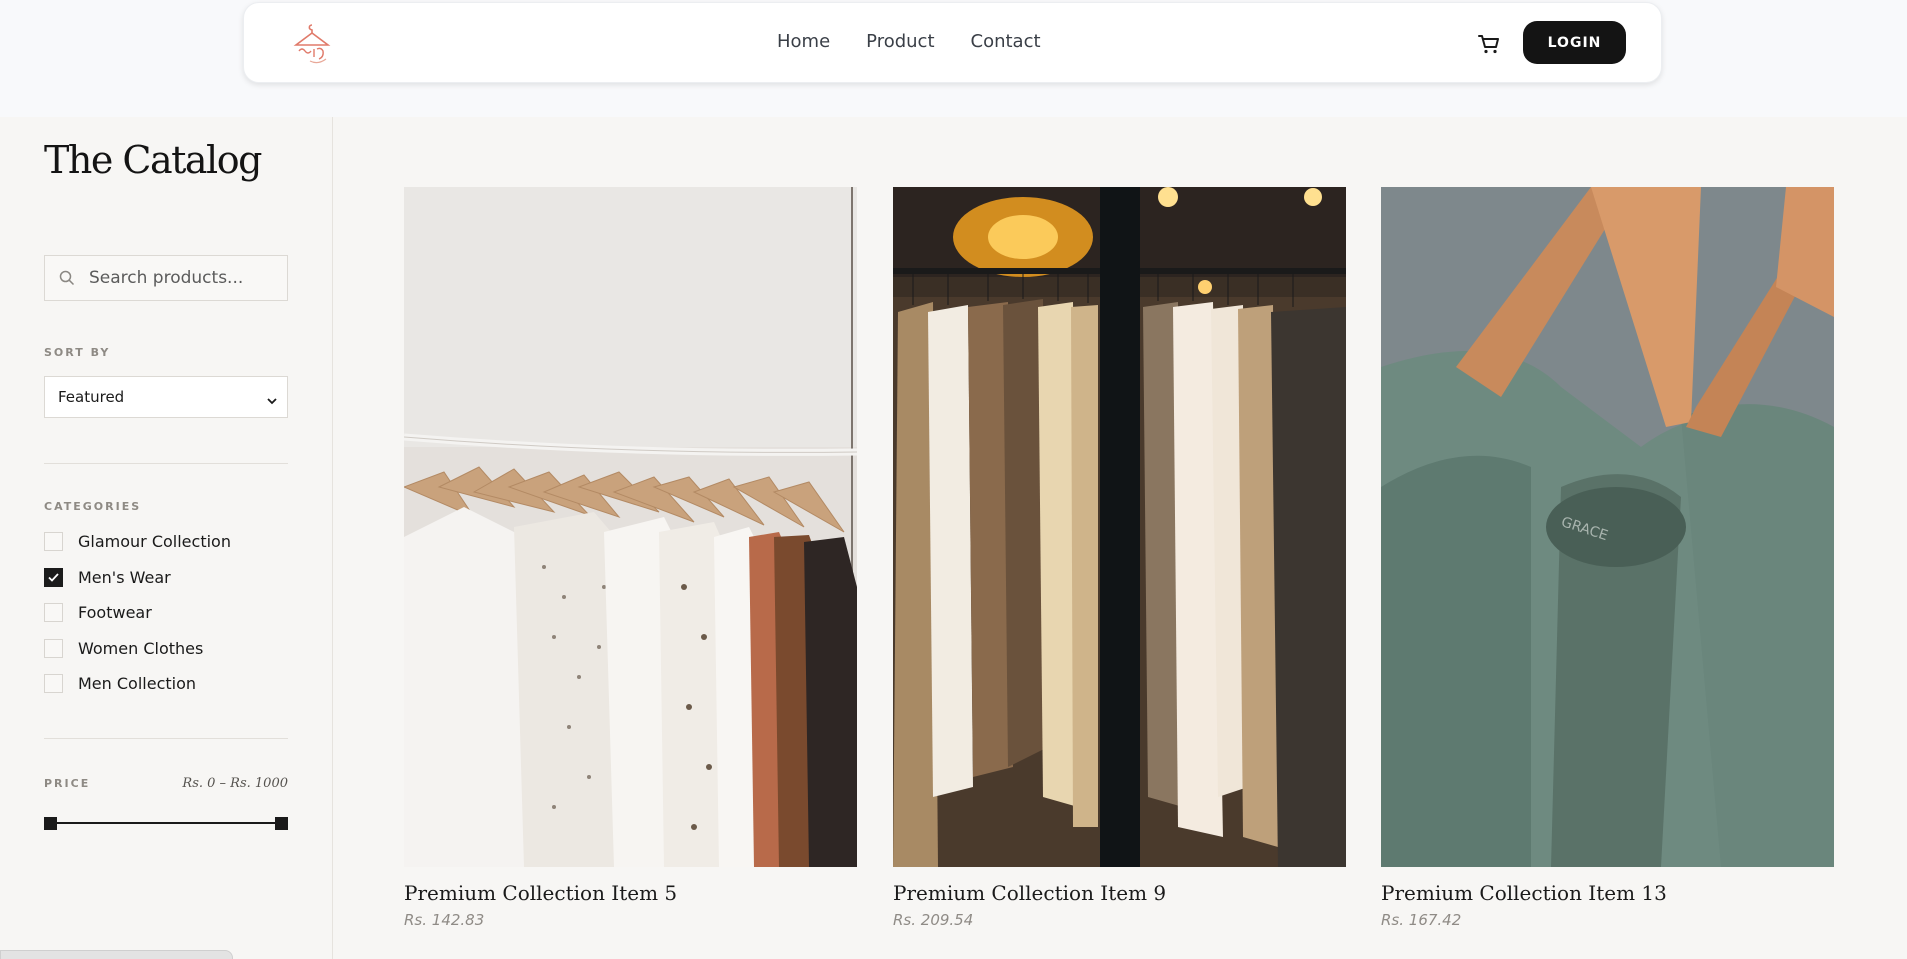 This screenshot has height=959, width=1907. What do you see at coordinates (444, 920) in the screenshot?
I see `product-price: Rs. 142.83` at bounding box center [444, 920].